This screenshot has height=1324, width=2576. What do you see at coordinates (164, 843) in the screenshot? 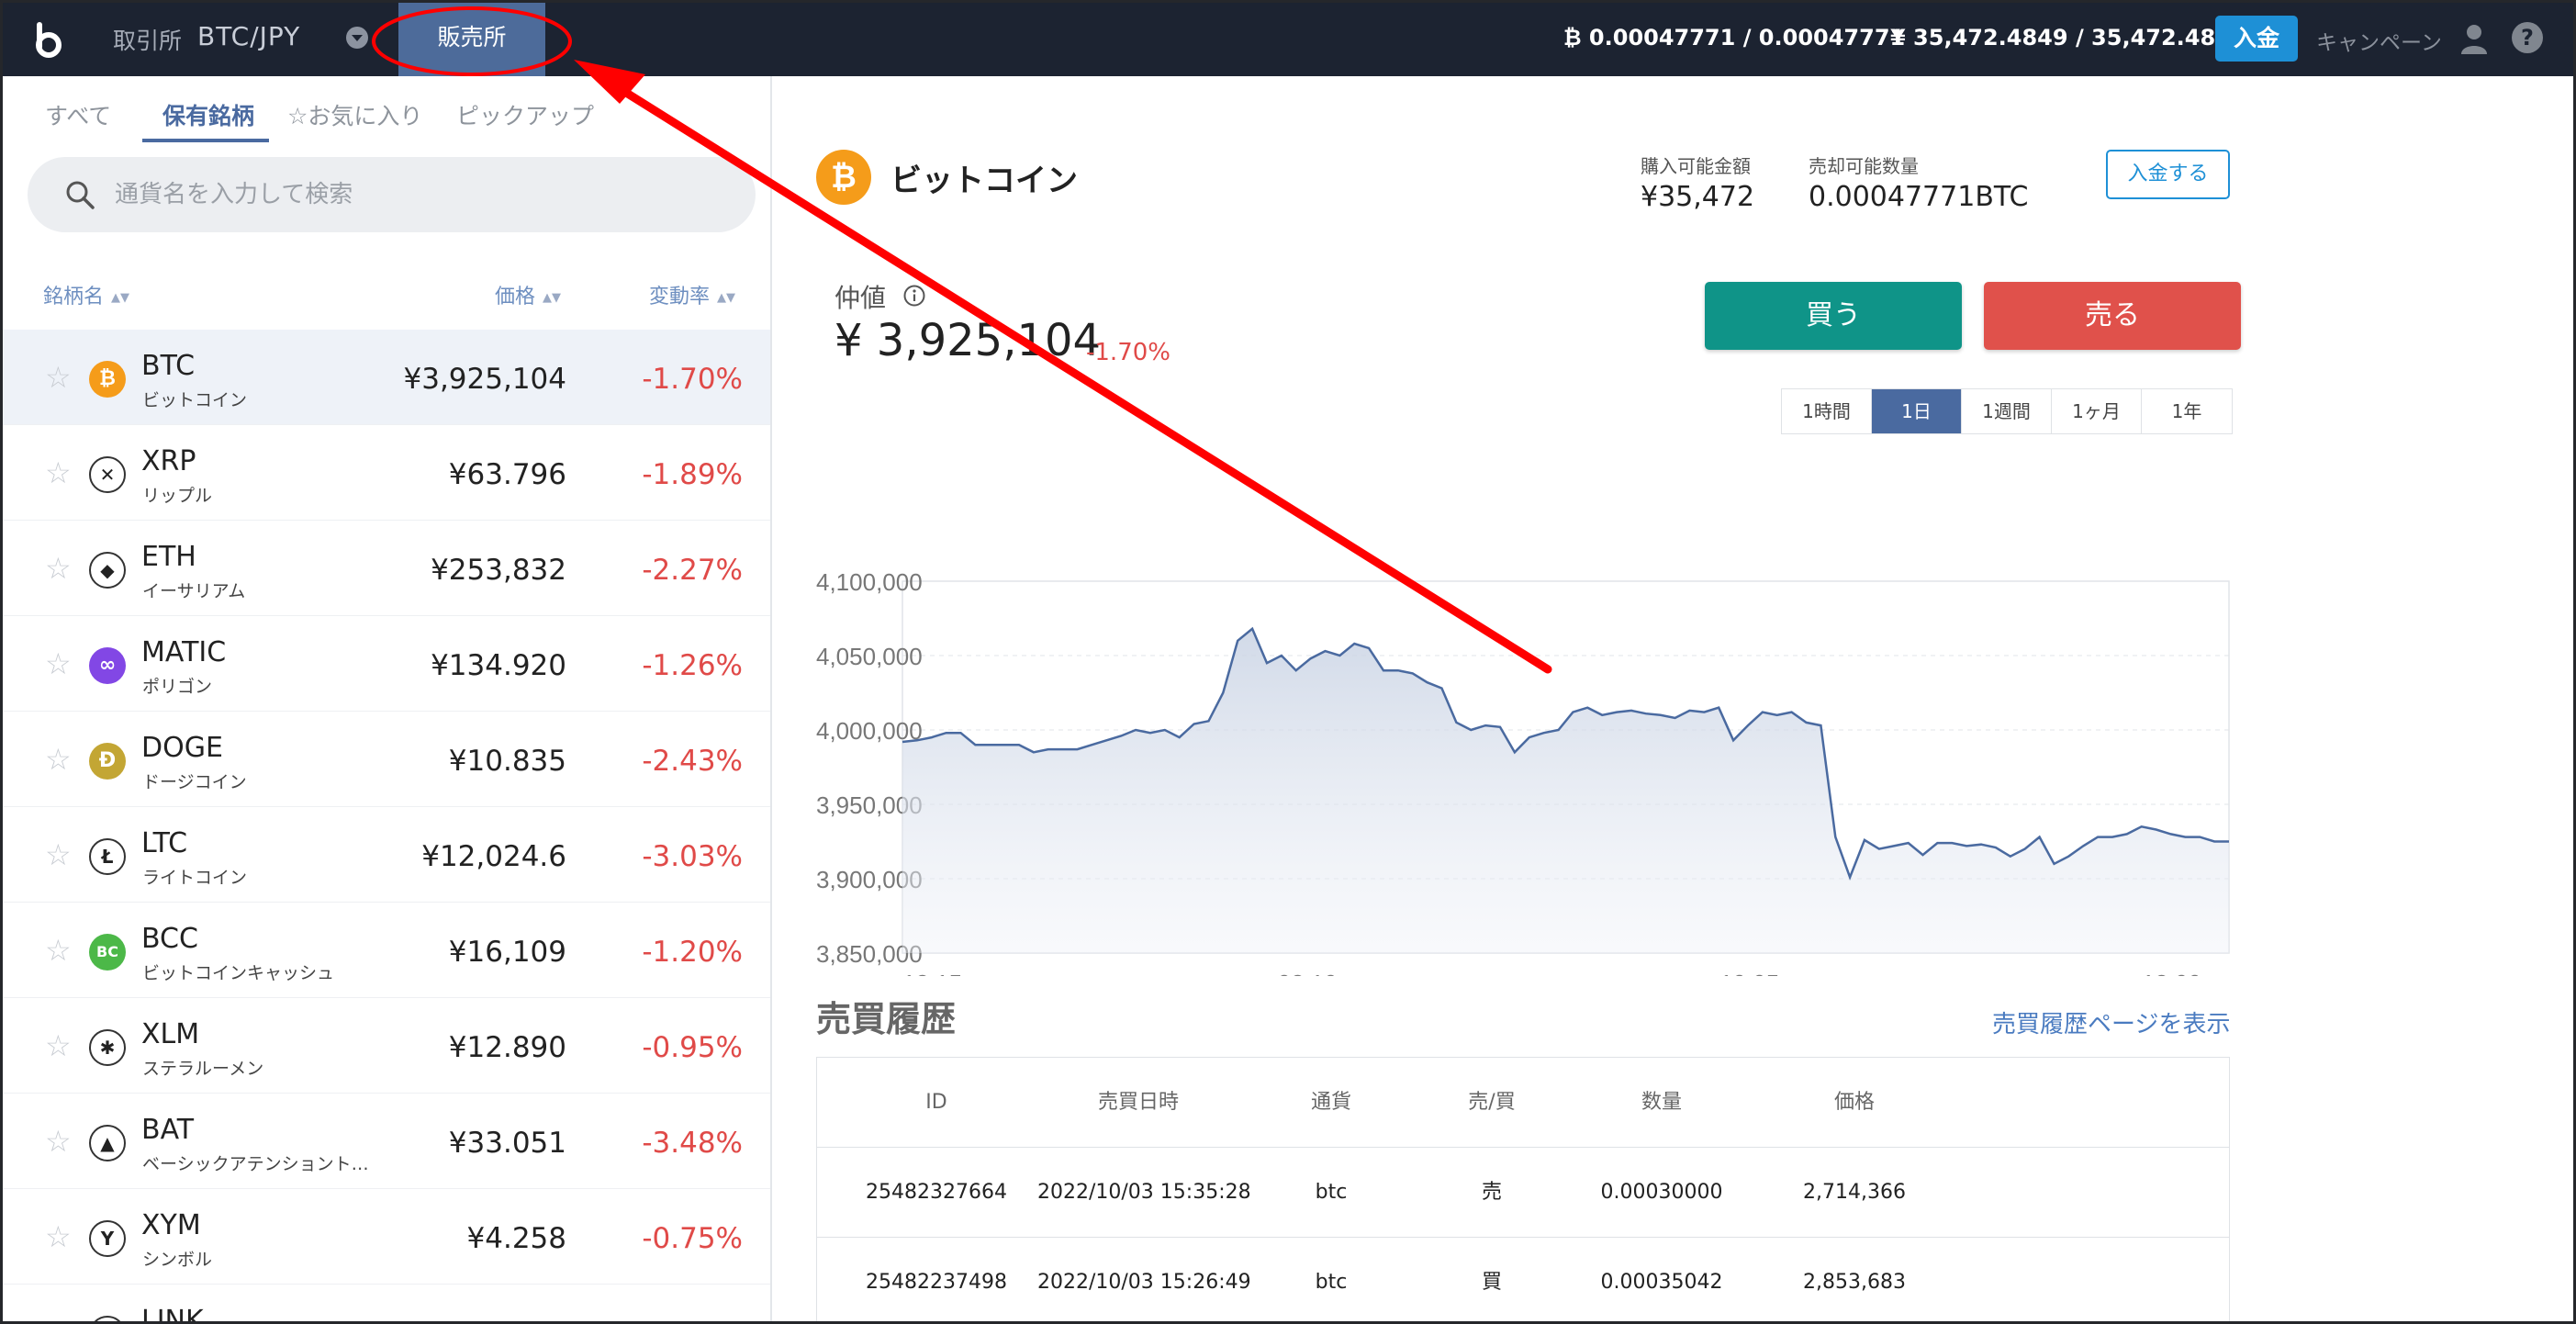
I see `coin-symbol: LTC` at bounding box center [164, 843].